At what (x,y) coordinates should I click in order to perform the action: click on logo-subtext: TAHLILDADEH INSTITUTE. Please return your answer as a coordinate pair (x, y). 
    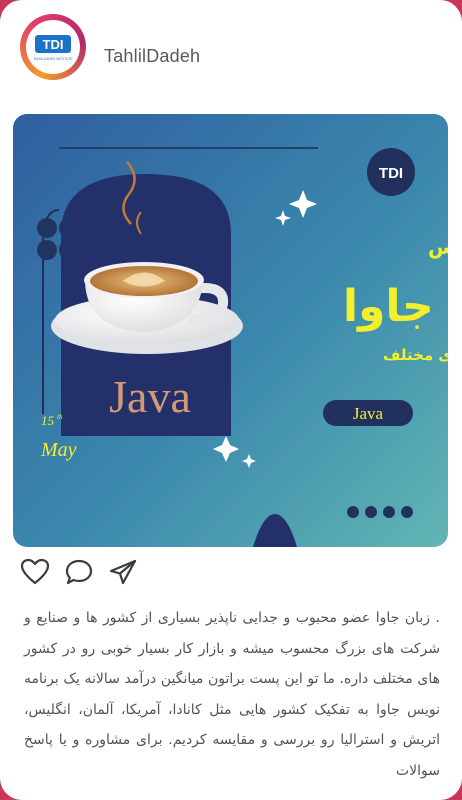
    Looking at the image, I should click on (52, 59).